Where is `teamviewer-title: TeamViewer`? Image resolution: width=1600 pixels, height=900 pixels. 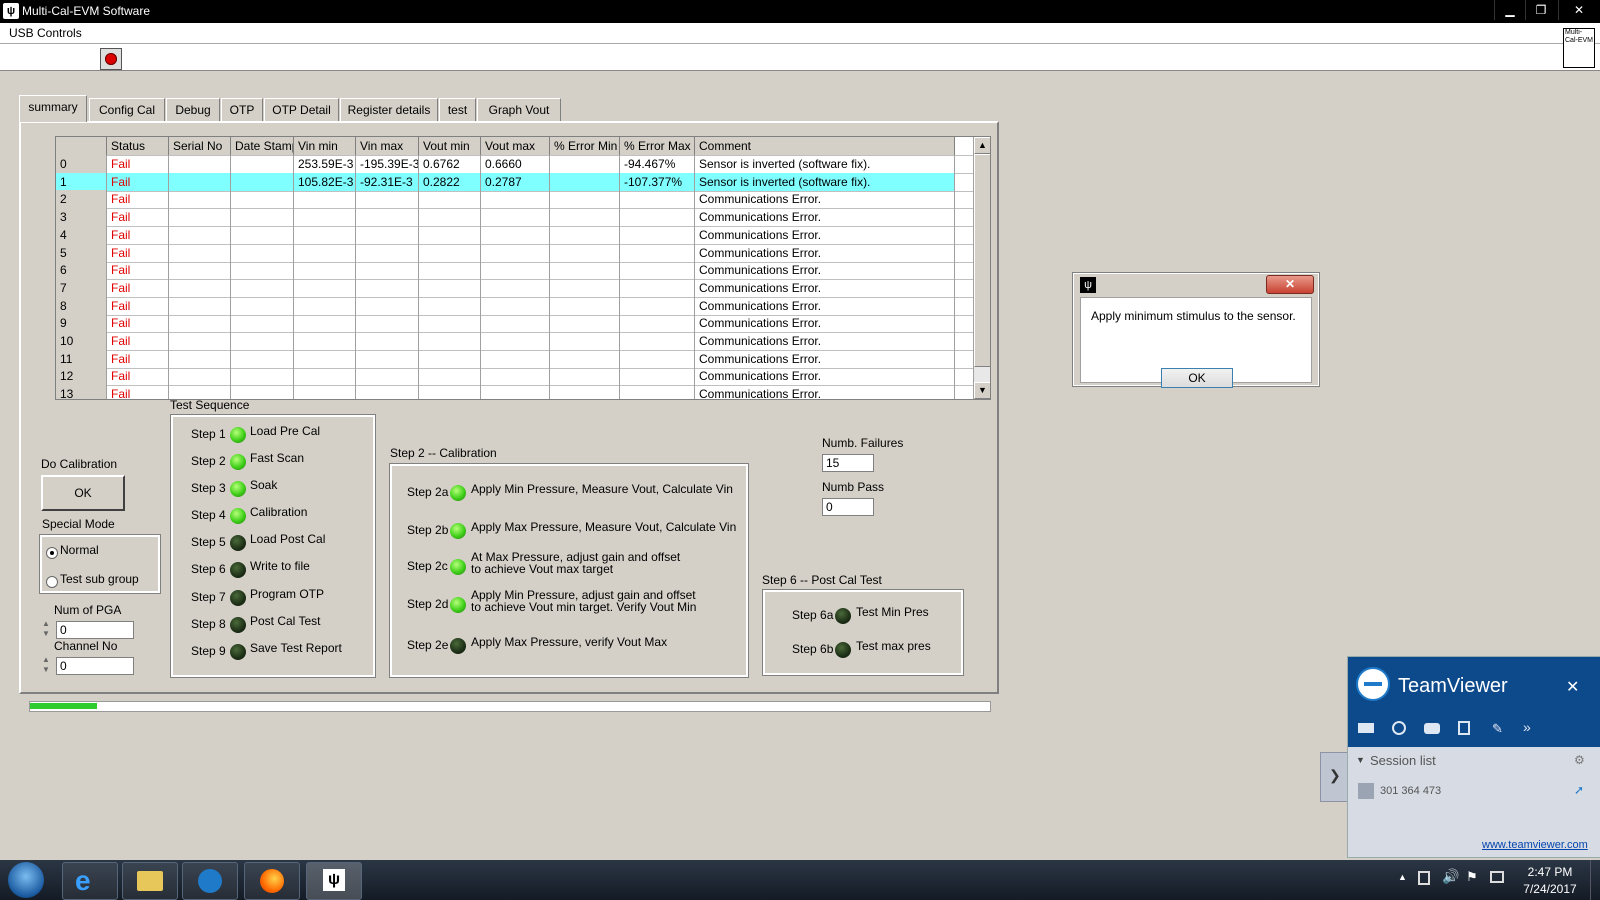 teamviewer-title: TeamViewer is located at coordinates (1453, 686).